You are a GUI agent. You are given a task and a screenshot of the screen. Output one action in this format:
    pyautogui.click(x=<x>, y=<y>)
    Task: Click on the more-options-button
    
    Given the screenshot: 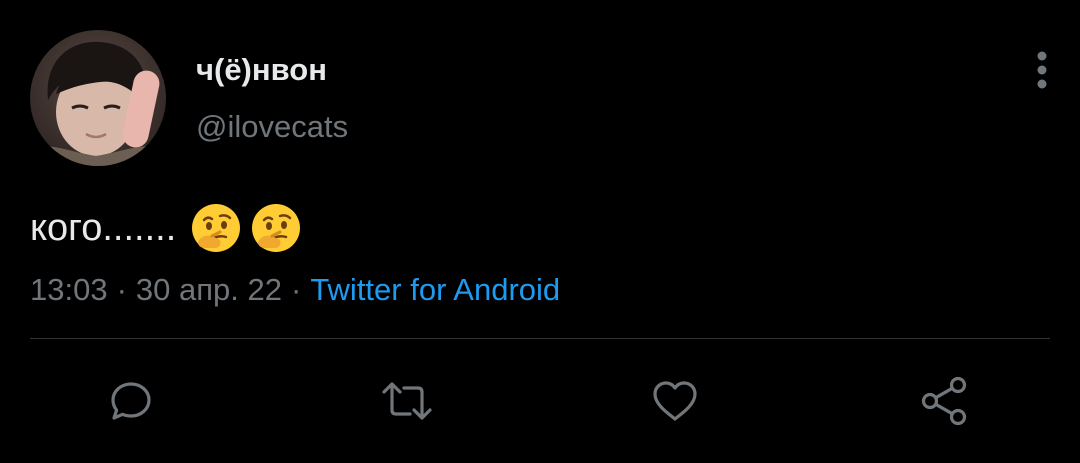 What is the action you would take?
    pyautogui.click(x=1042, y=70)
    